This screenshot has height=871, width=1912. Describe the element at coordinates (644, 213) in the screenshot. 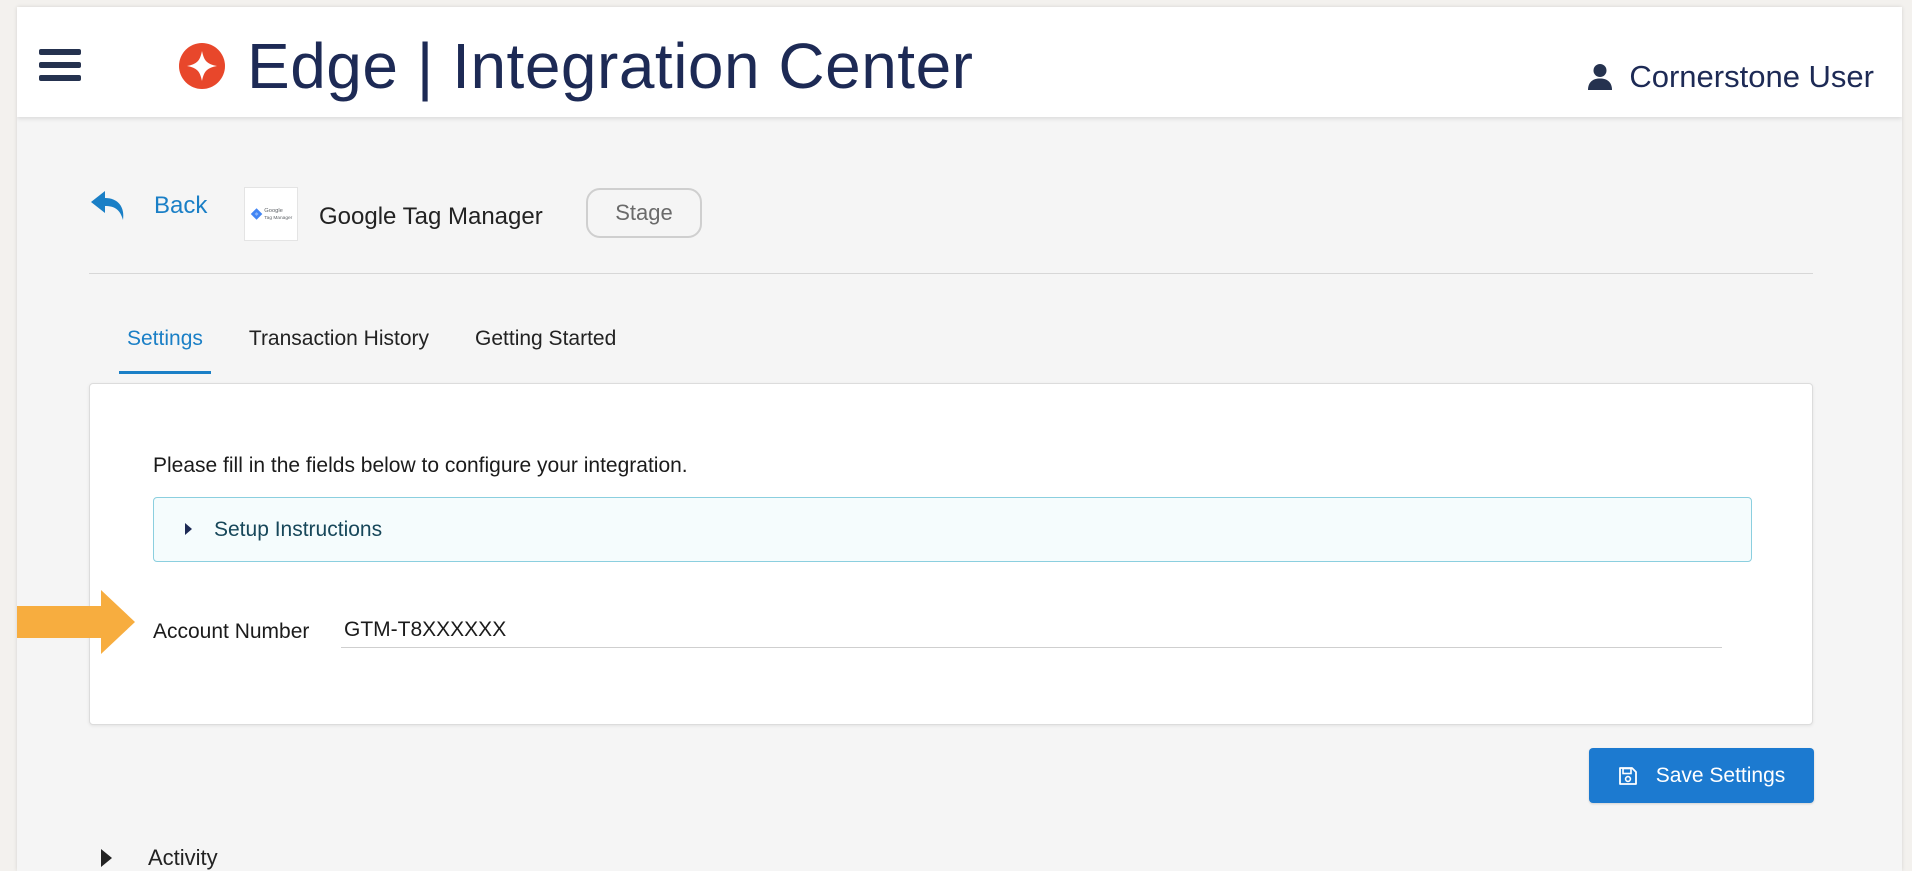

I see `environment-badge: Stage` at that location.